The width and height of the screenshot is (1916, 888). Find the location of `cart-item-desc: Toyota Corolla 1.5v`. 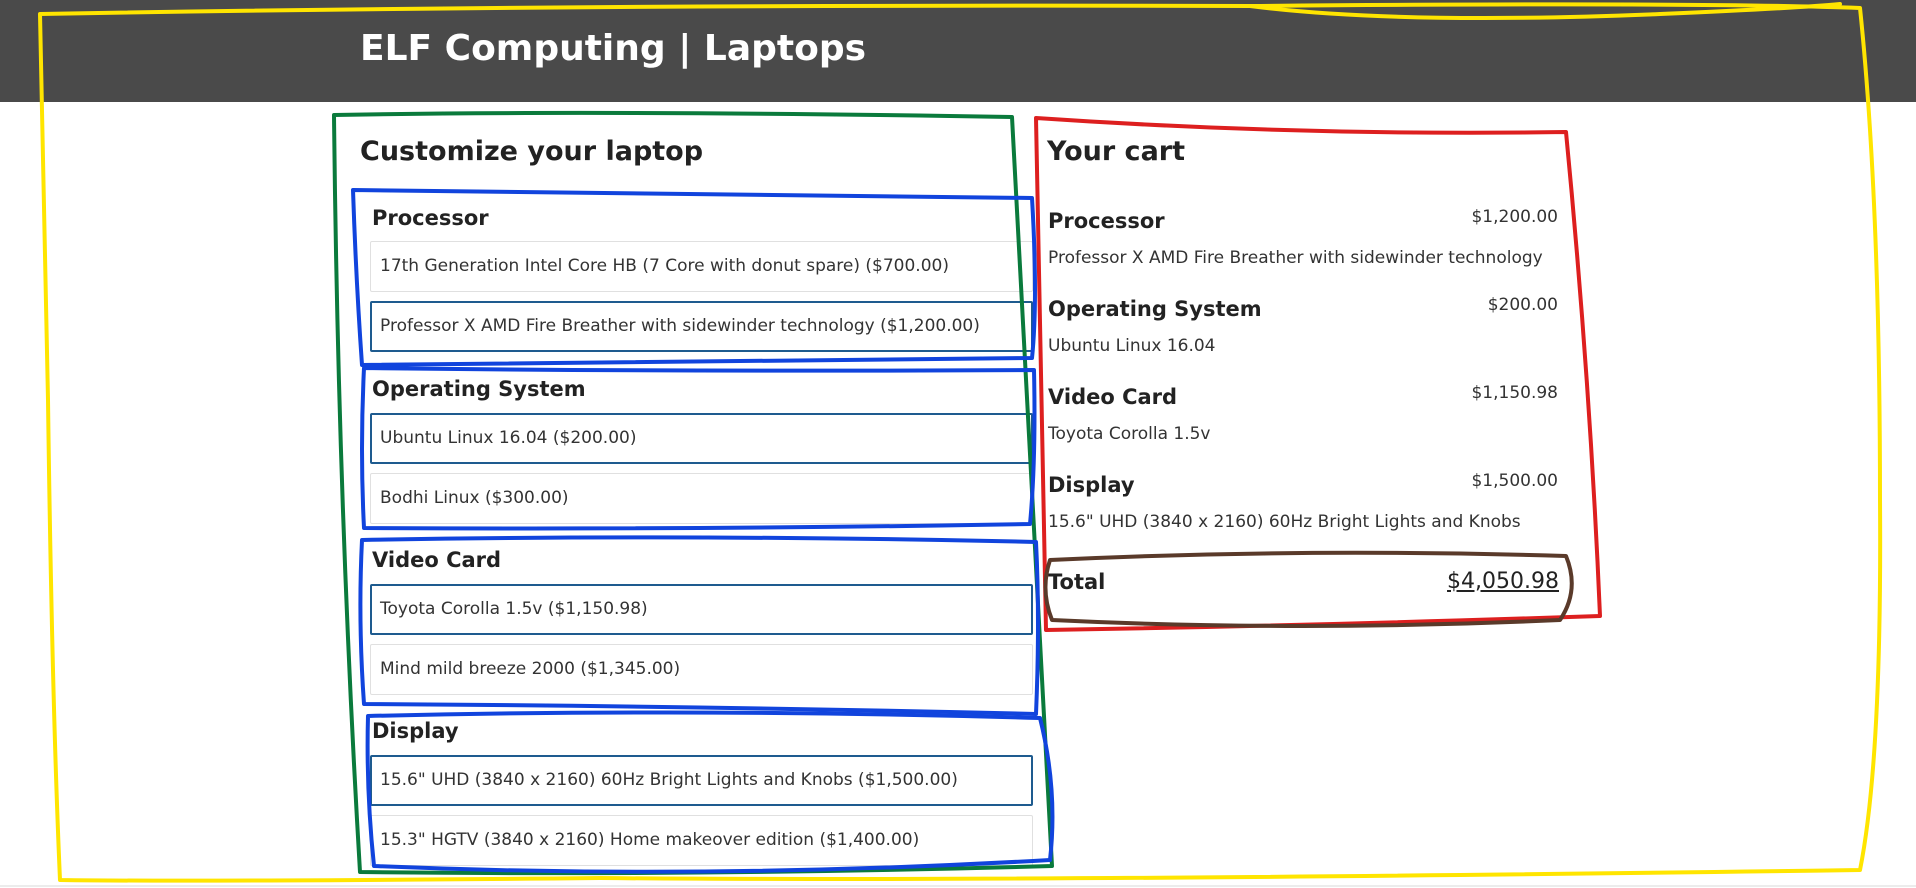

cart-item-desc: Toyota Corolla 1.5v is located at coordinates (1129, 434).